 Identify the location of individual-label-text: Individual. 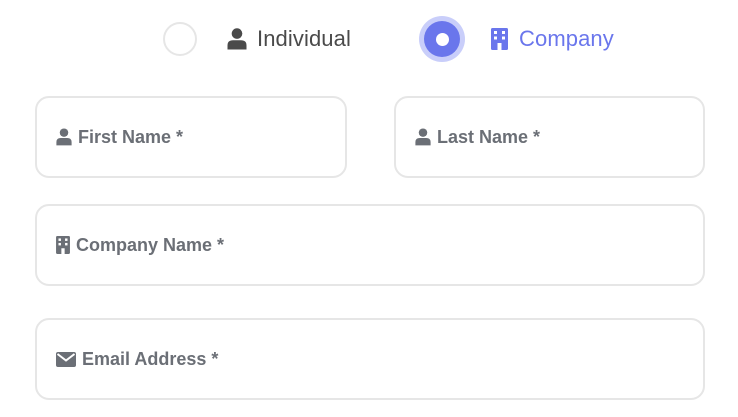
(304, 38).